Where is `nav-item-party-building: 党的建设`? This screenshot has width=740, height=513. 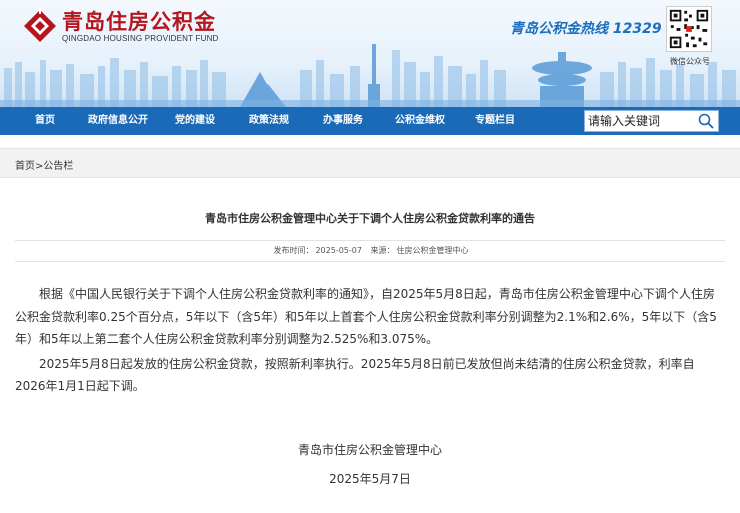
nav-item-party-building: 党的建设 is located at coordinates (195, 121).